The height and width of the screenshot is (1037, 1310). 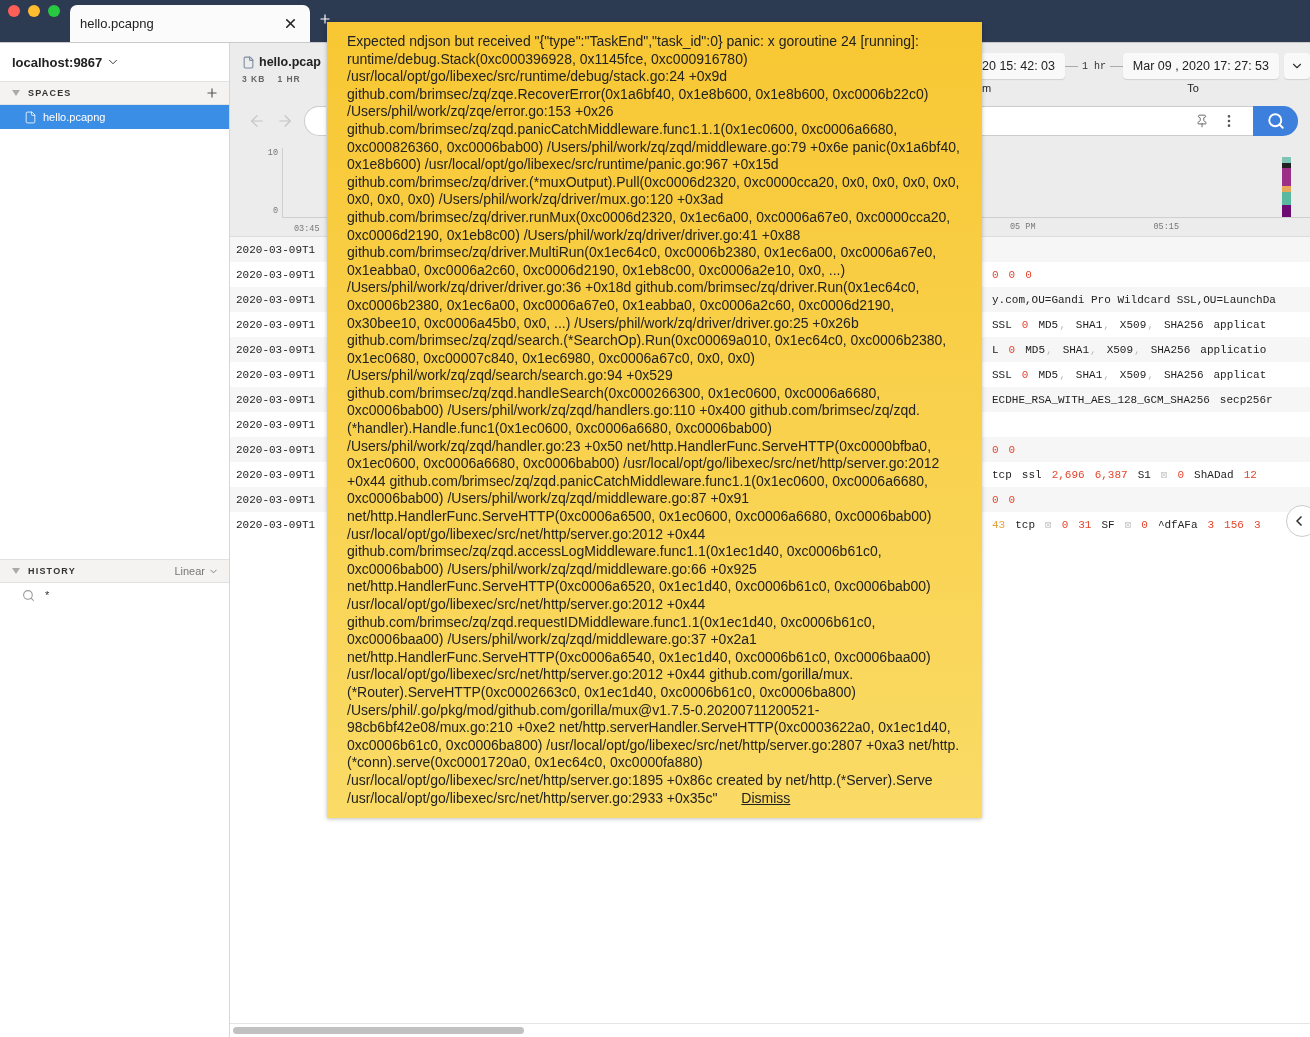 What do you see at coordinates (114, 93) in the screenshot?
I see `spaces-header: SPACES` at bounding box center [114, 93].